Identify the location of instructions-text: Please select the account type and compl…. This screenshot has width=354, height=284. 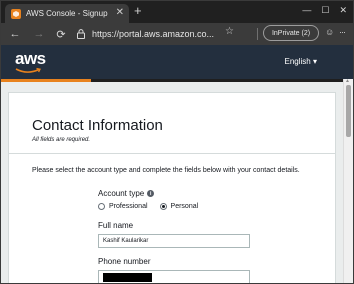
(166, 170).